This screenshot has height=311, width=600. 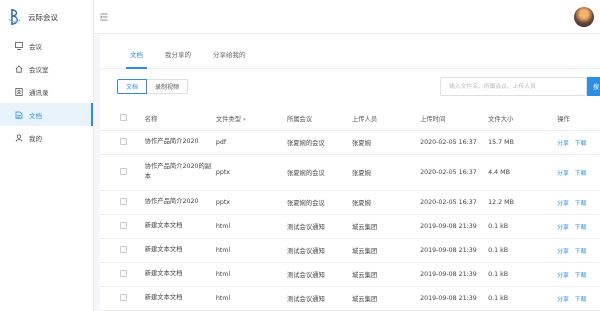 I want to click on cell-name: 协作产品简介2020的副本, so click(x=180, y=172).